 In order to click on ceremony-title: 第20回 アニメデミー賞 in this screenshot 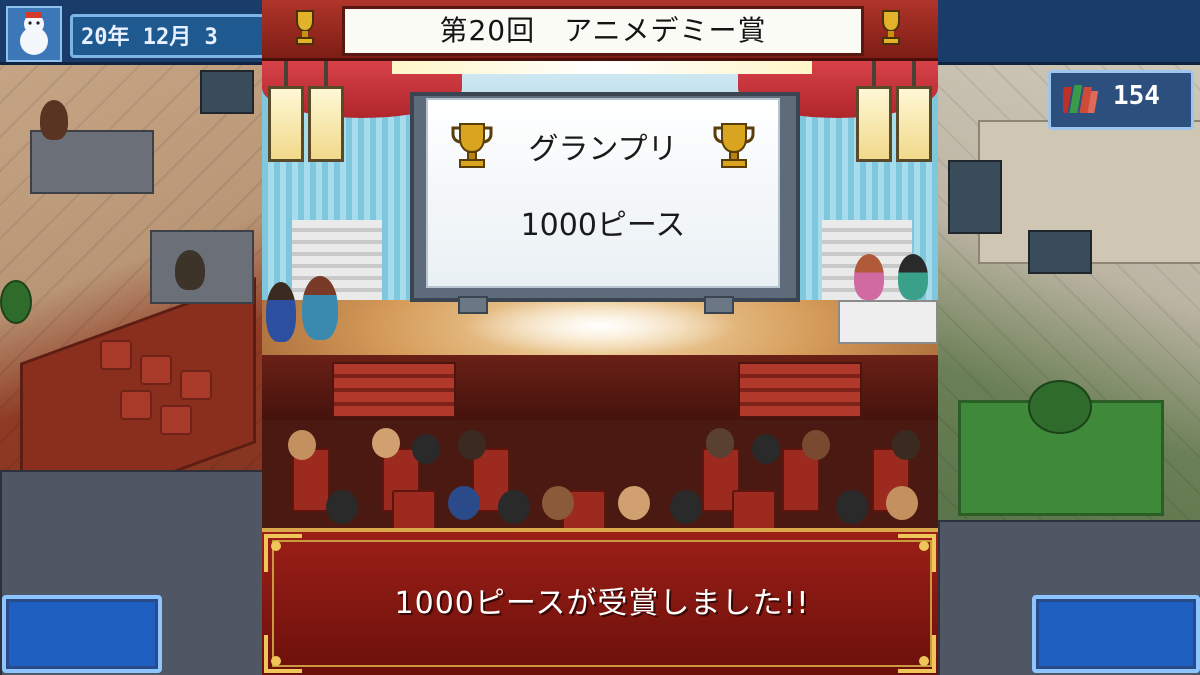, I will do `click(603, 30)`.